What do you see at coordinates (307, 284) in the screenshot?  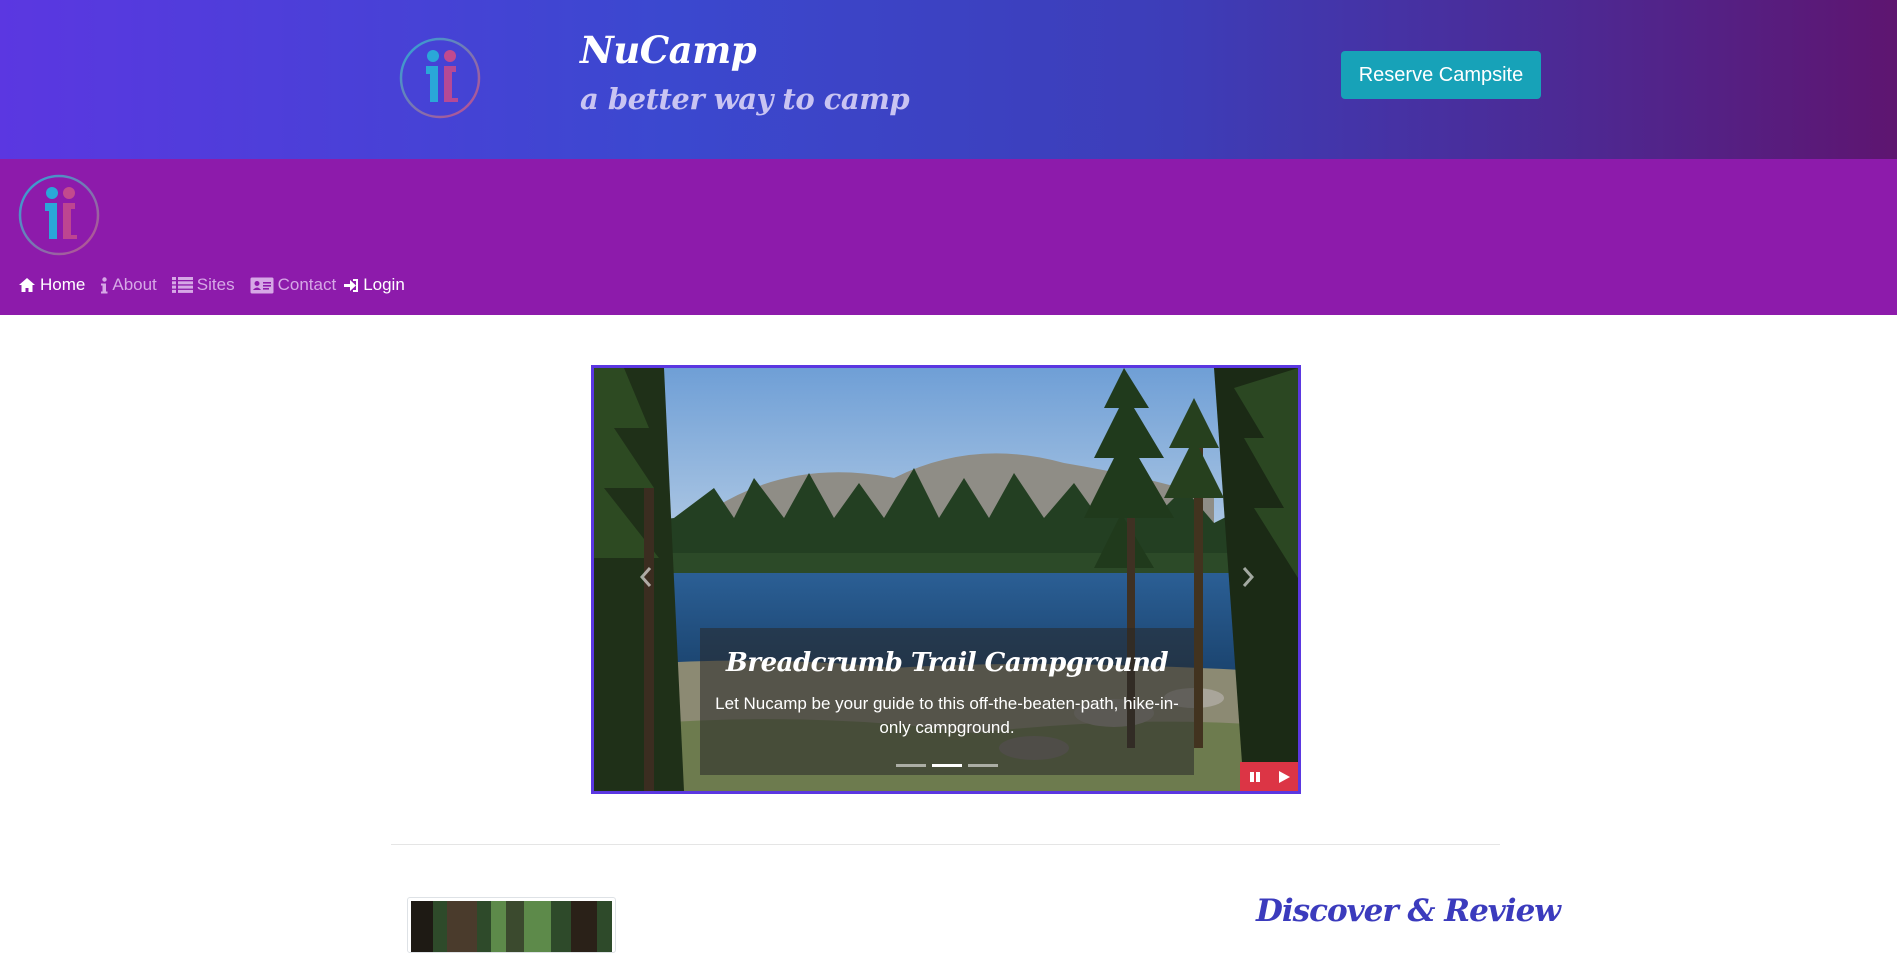 I see `nav-item-label: Contact` at bounding box center [307, 284].